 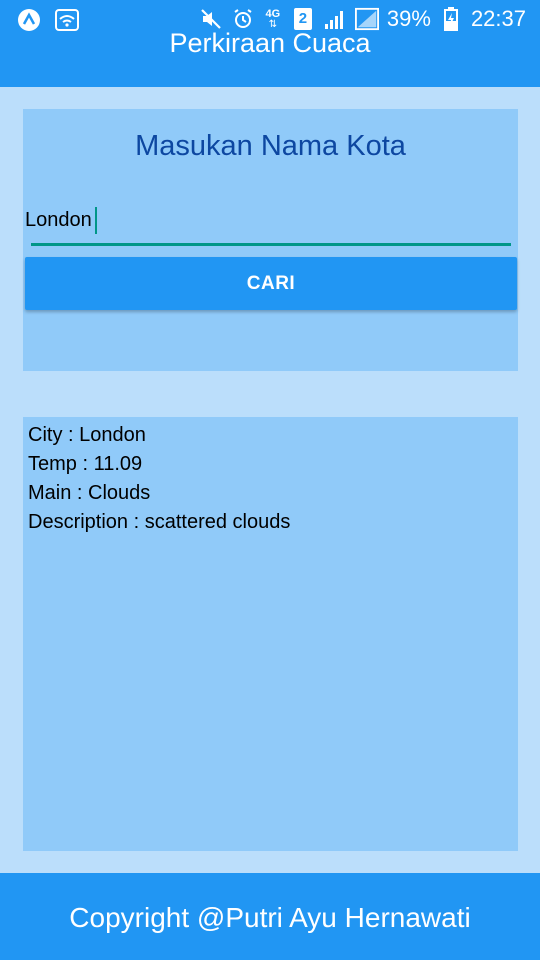 I want to click on result-city: City : London, so click(x=87, y=435).